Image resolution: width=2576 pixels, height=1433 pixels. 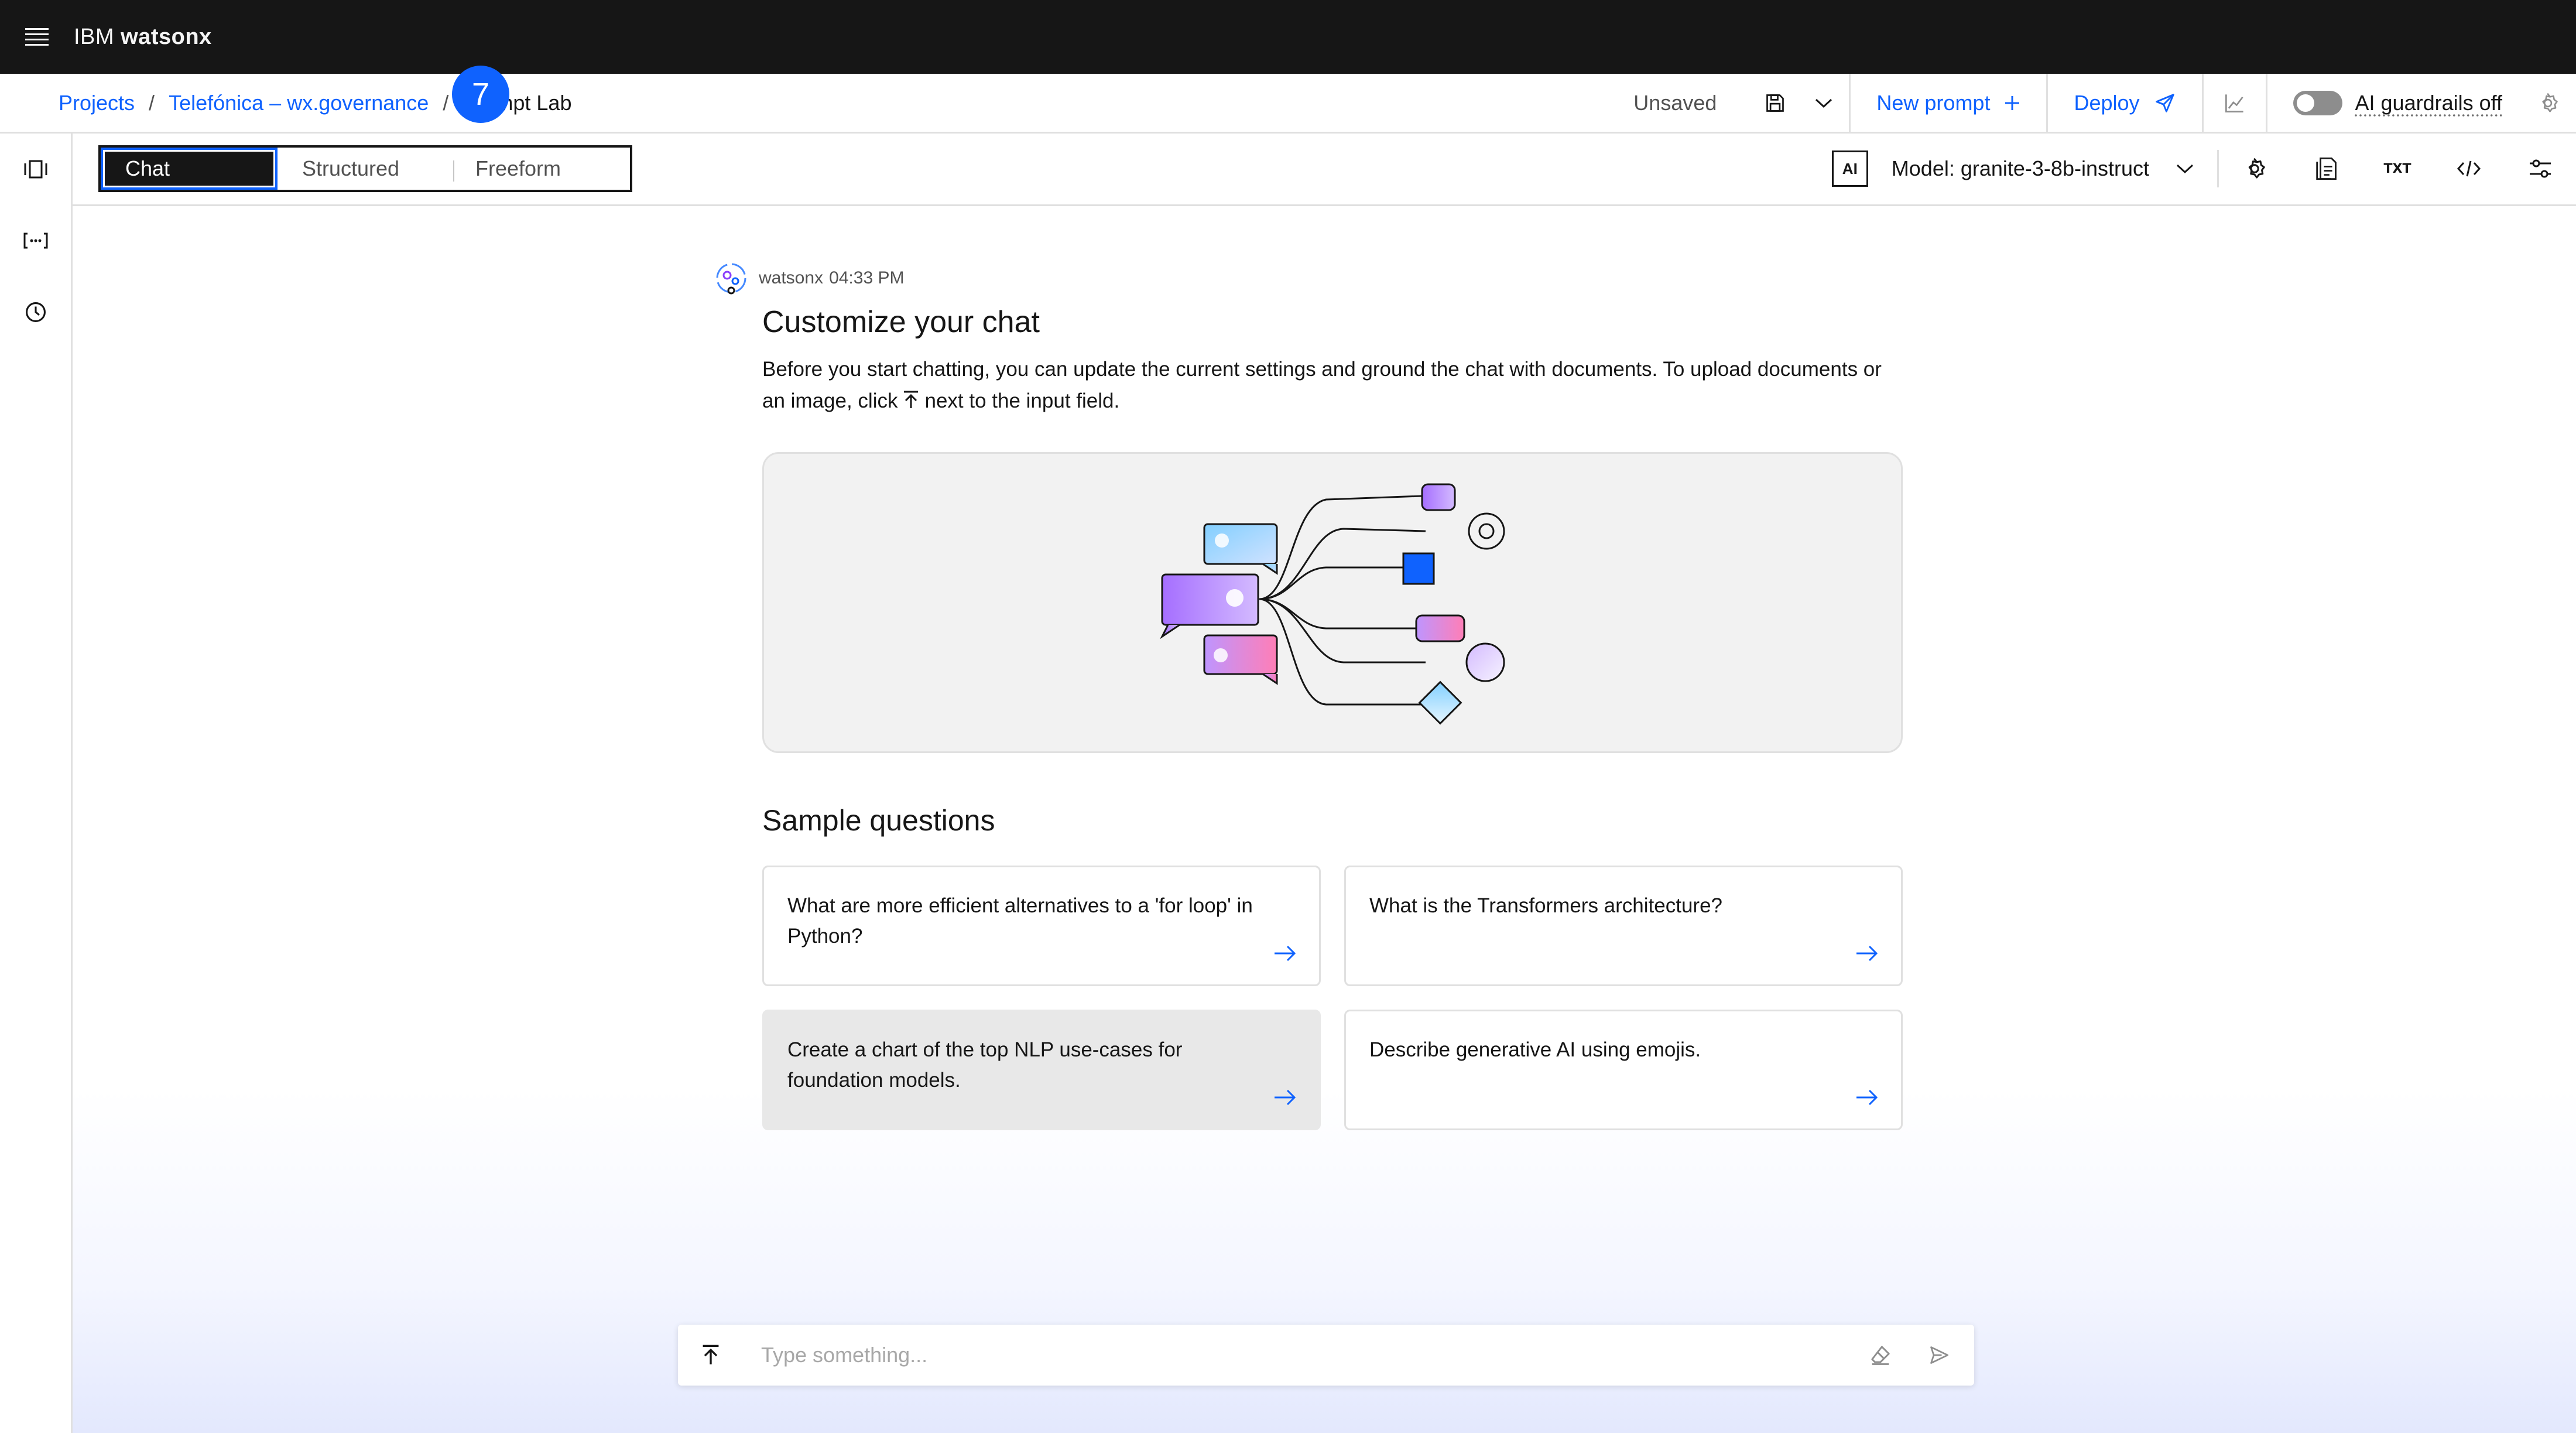 I want to click on save-icon, so click(x=1775, y=103).